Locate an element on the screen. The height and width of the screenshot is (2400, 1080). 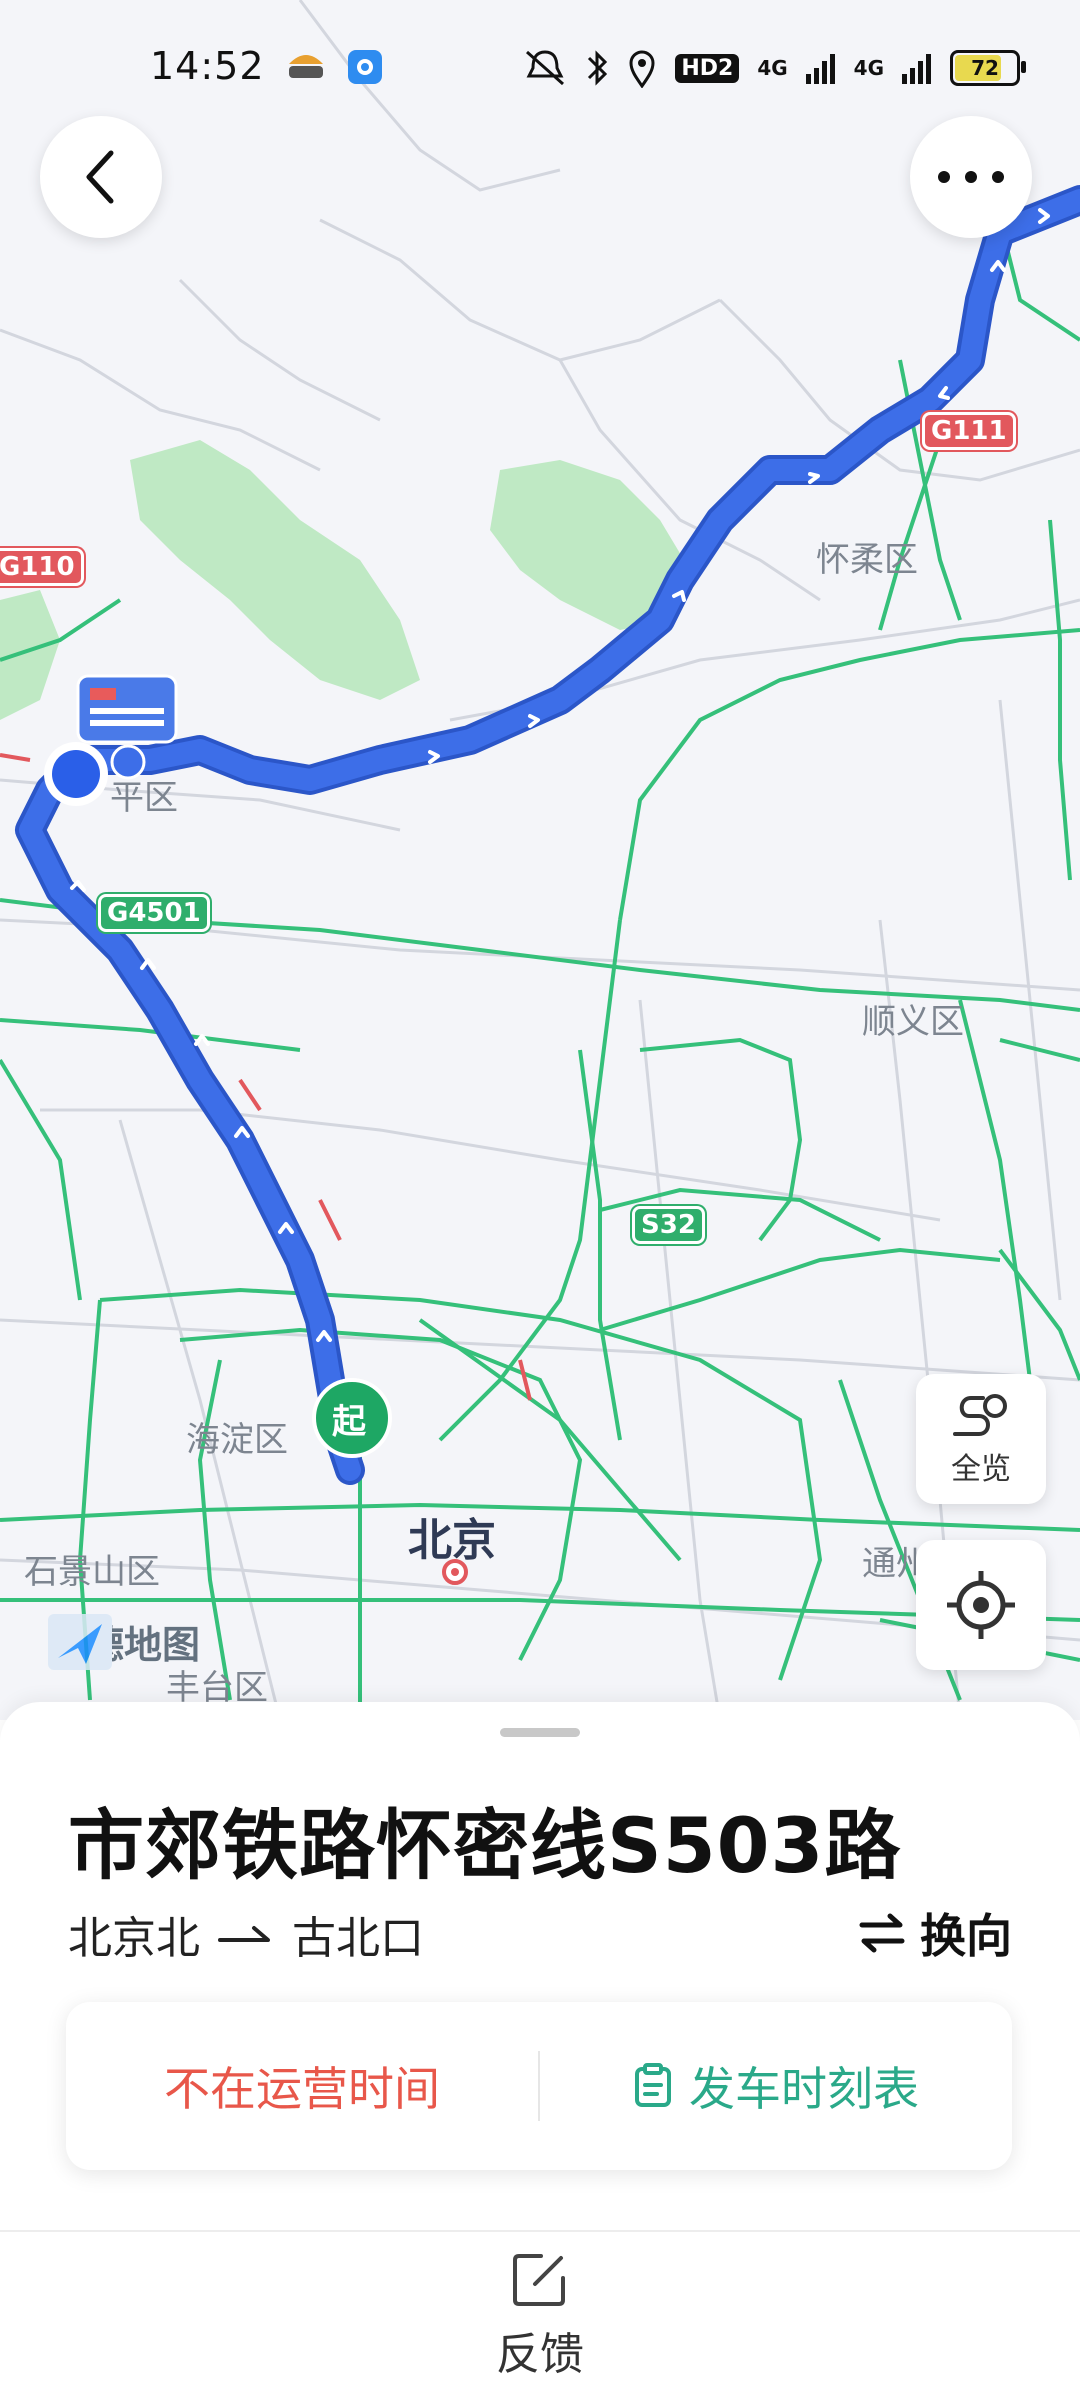
start-marker-label: 起 is located at coordinates (349, 1422).